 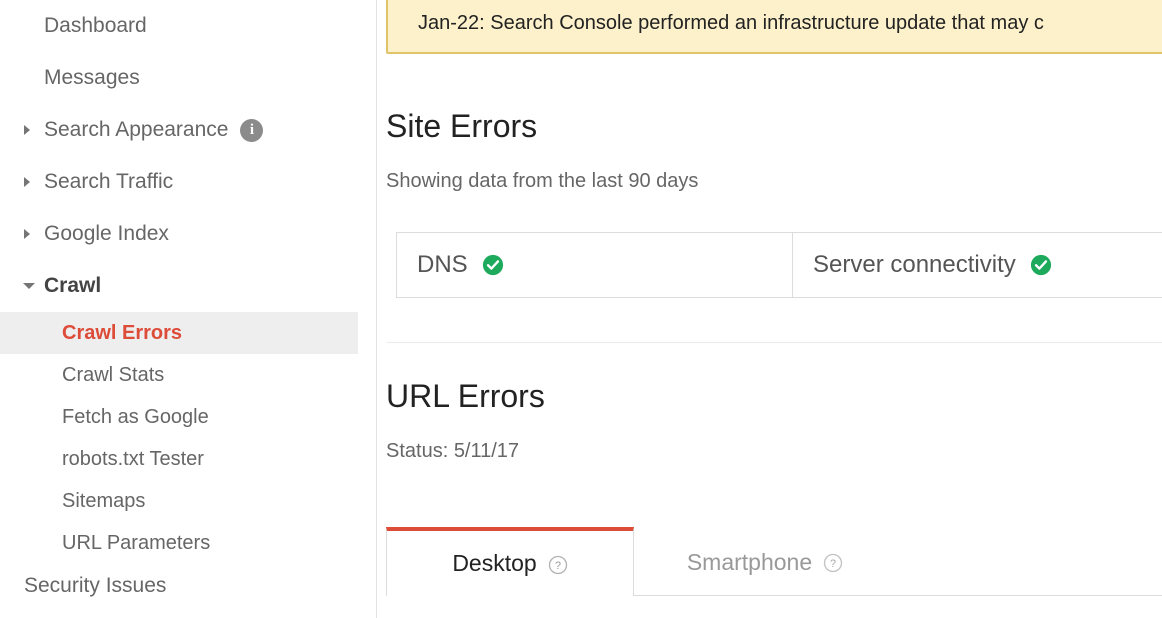 I want to click on sidebar-item-crawl-stats: Crawl Stats, so click(x=188, y=375).